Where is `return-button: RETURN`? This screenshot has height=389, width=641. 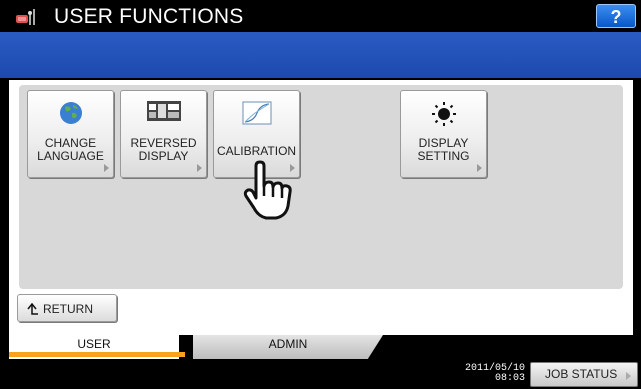 return-button: RETURN is located at coordinates (67, 308).